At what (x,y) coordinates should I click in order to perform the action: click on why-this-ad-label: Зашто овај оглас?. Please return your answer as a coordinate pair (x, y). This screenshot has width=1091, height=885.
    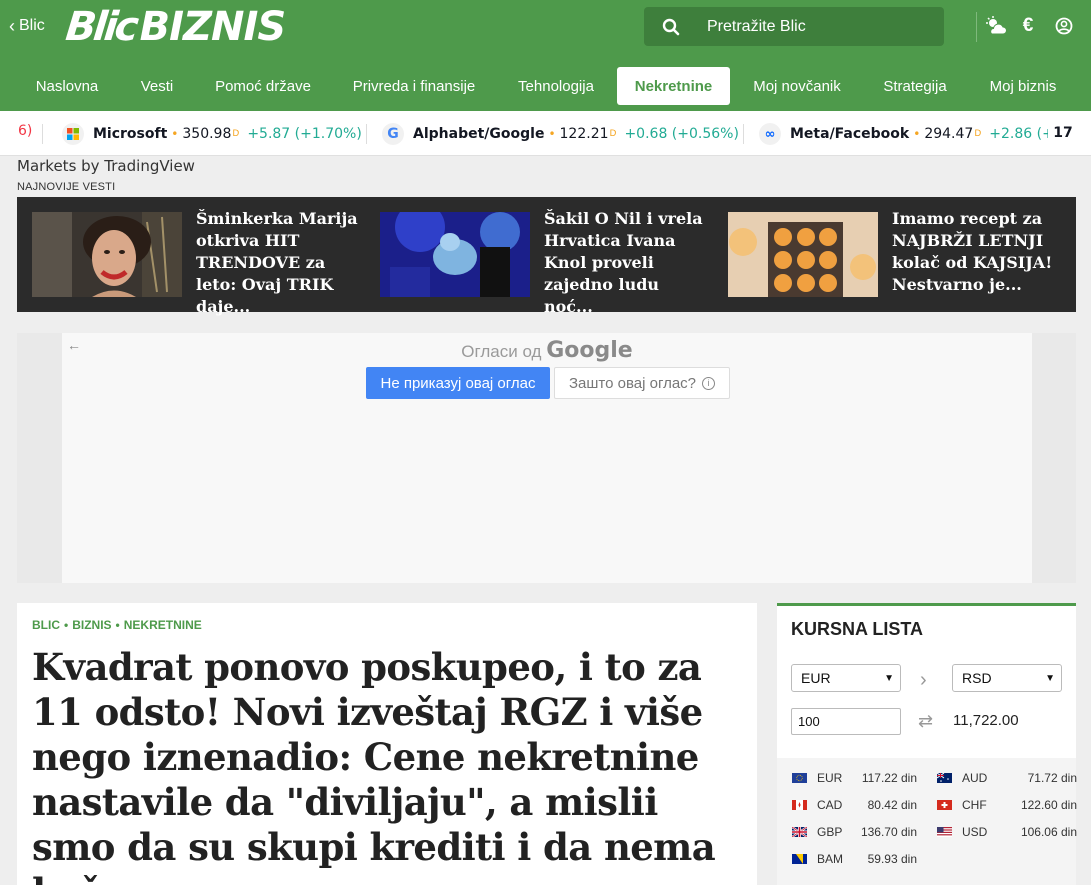
    Looking at the image, I should click on (632, 383).